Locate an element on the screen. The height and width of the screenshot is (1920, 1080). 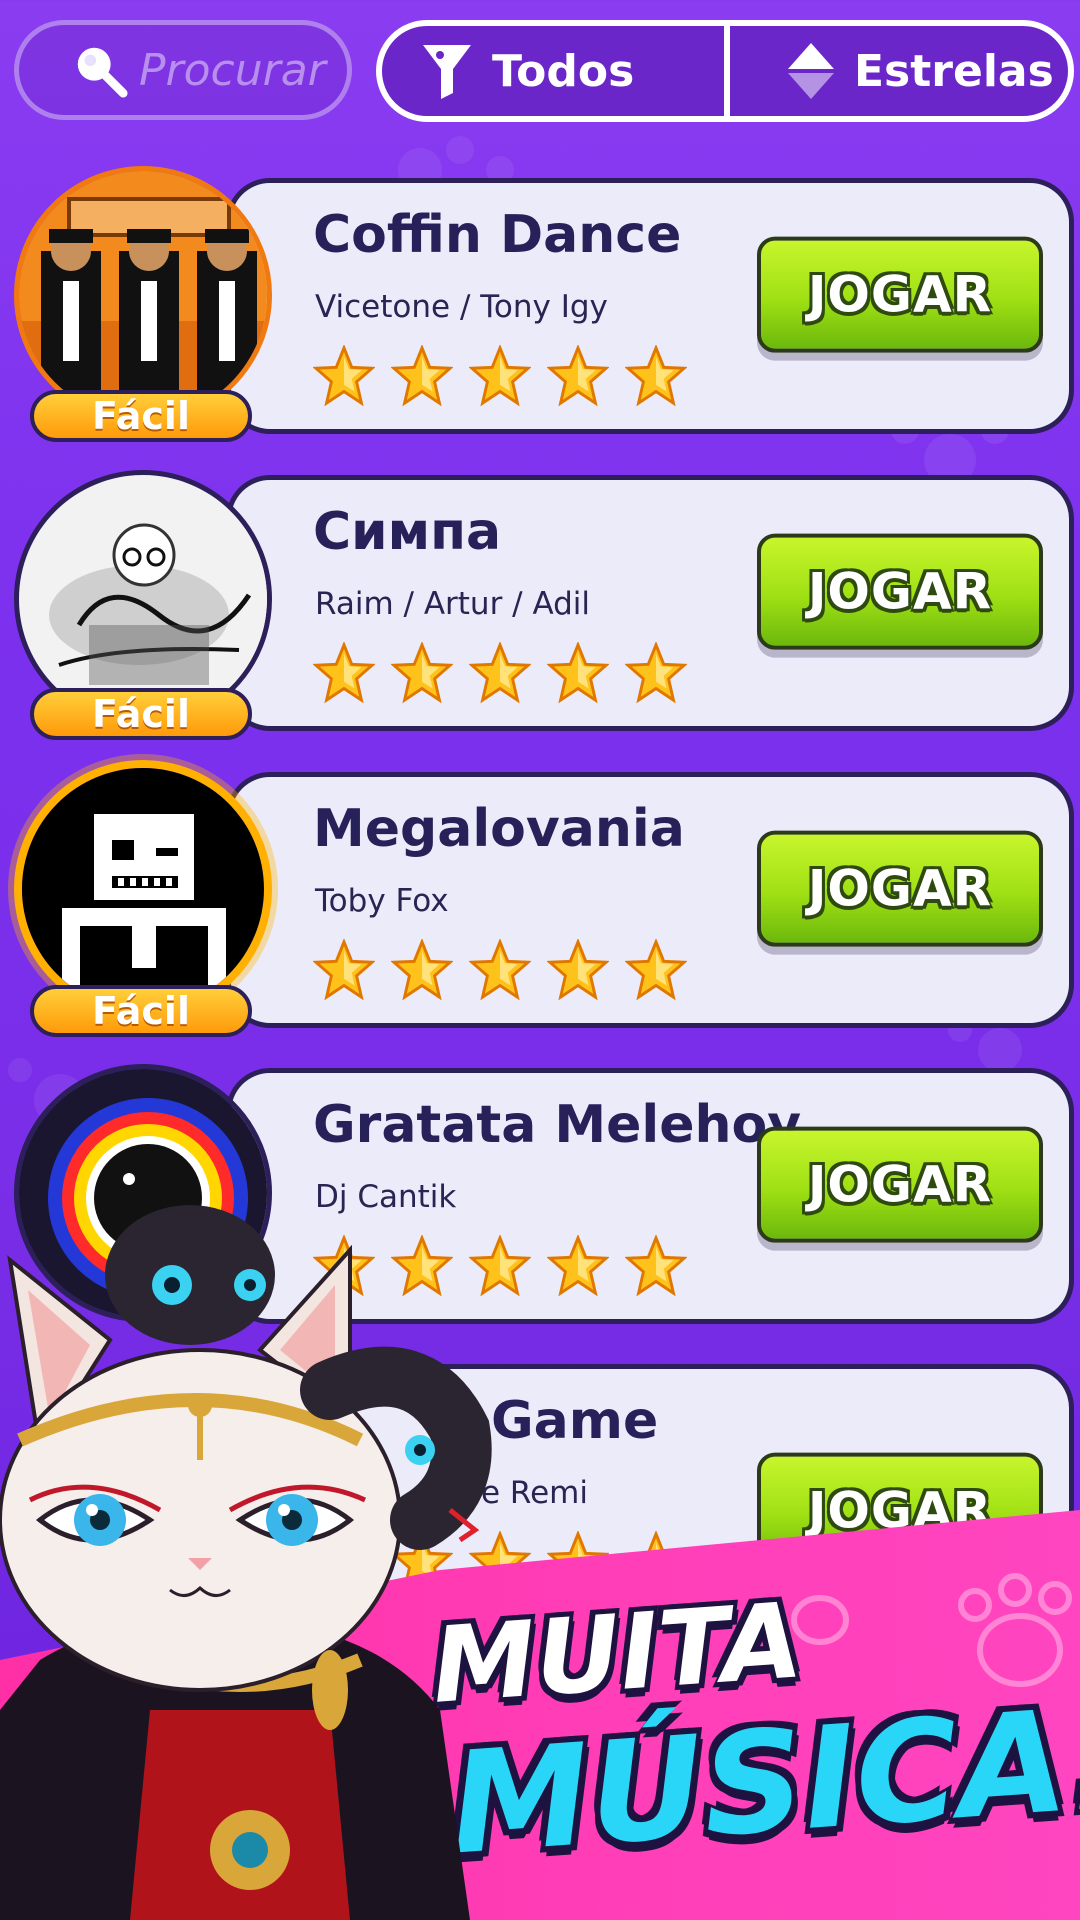
search-input: Procurar is located at coordinates (183, 70).